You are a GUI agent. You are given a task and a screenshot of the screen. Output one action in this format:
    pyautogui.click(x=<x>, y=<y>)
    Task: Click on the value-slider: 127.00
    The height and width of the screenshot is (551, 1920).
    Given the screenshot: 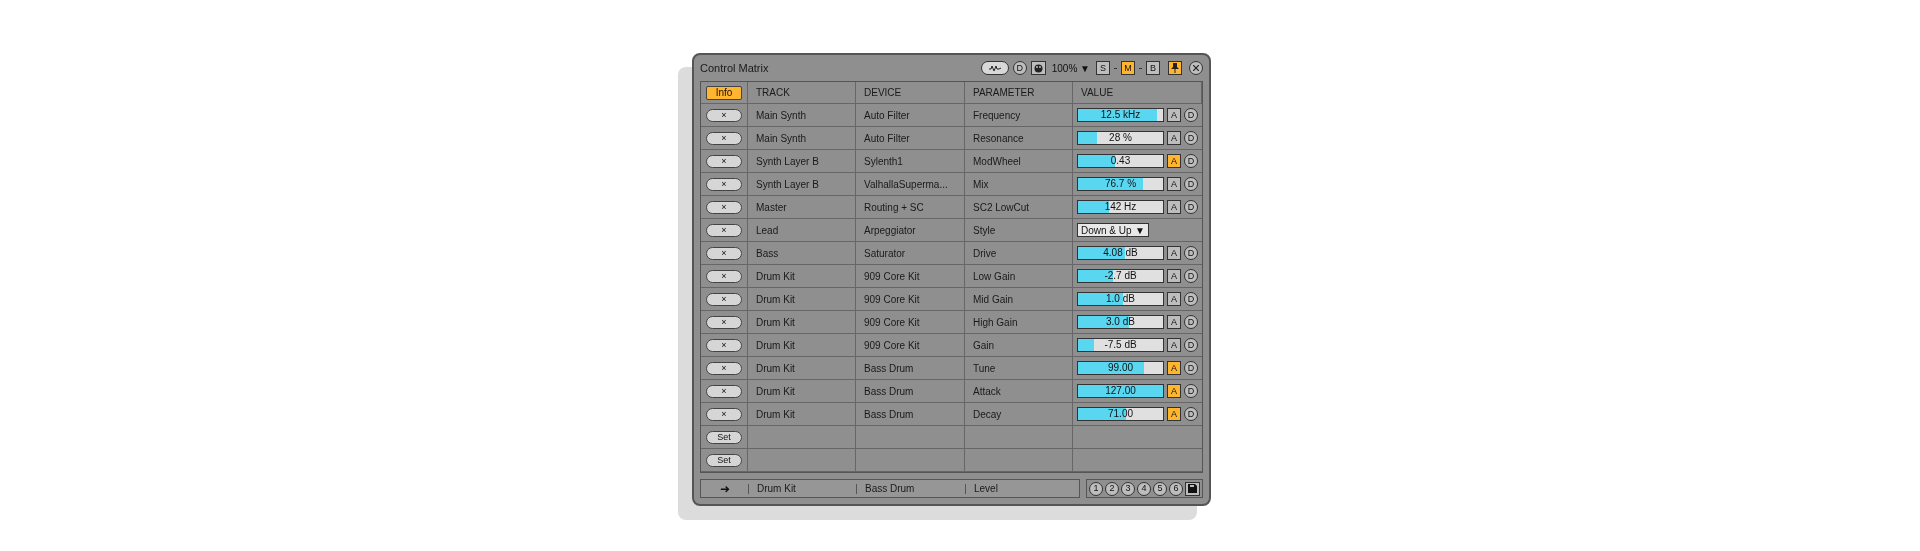 What is the action you would take?
    pyautogui.click(x=1120, y=391)
    